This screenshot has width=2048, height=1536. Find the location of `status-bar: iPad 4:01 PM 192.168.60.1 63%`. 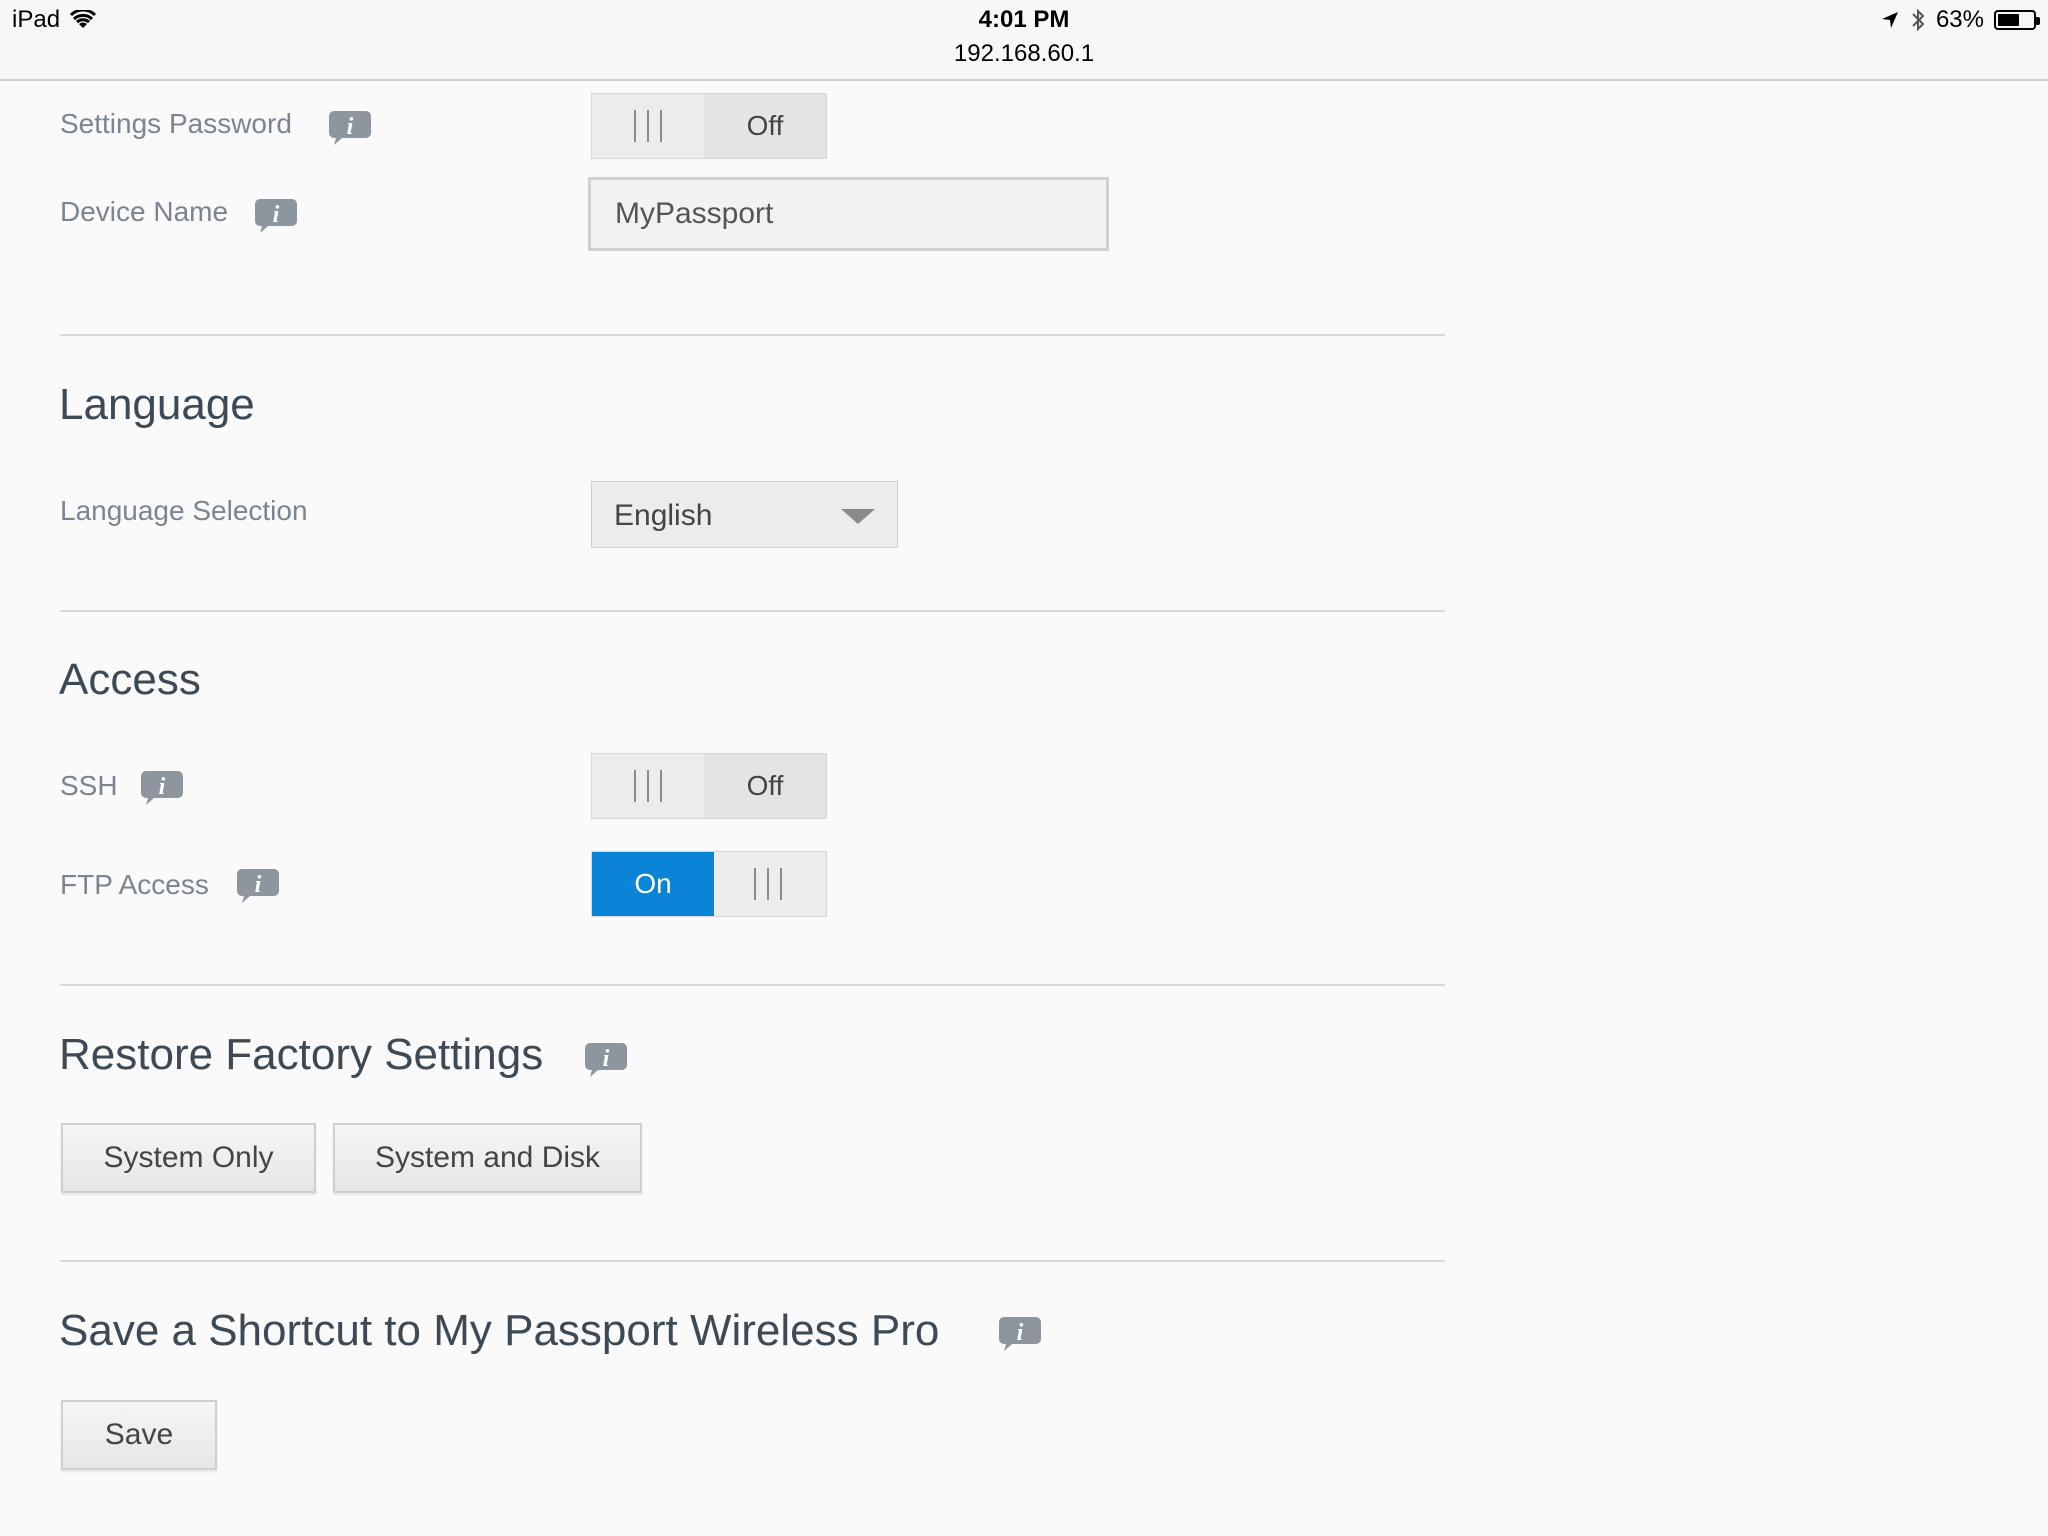

status-bar: iPad 4:01 PM 192.168.60.1 63% is located at coordinates (1024, 40).